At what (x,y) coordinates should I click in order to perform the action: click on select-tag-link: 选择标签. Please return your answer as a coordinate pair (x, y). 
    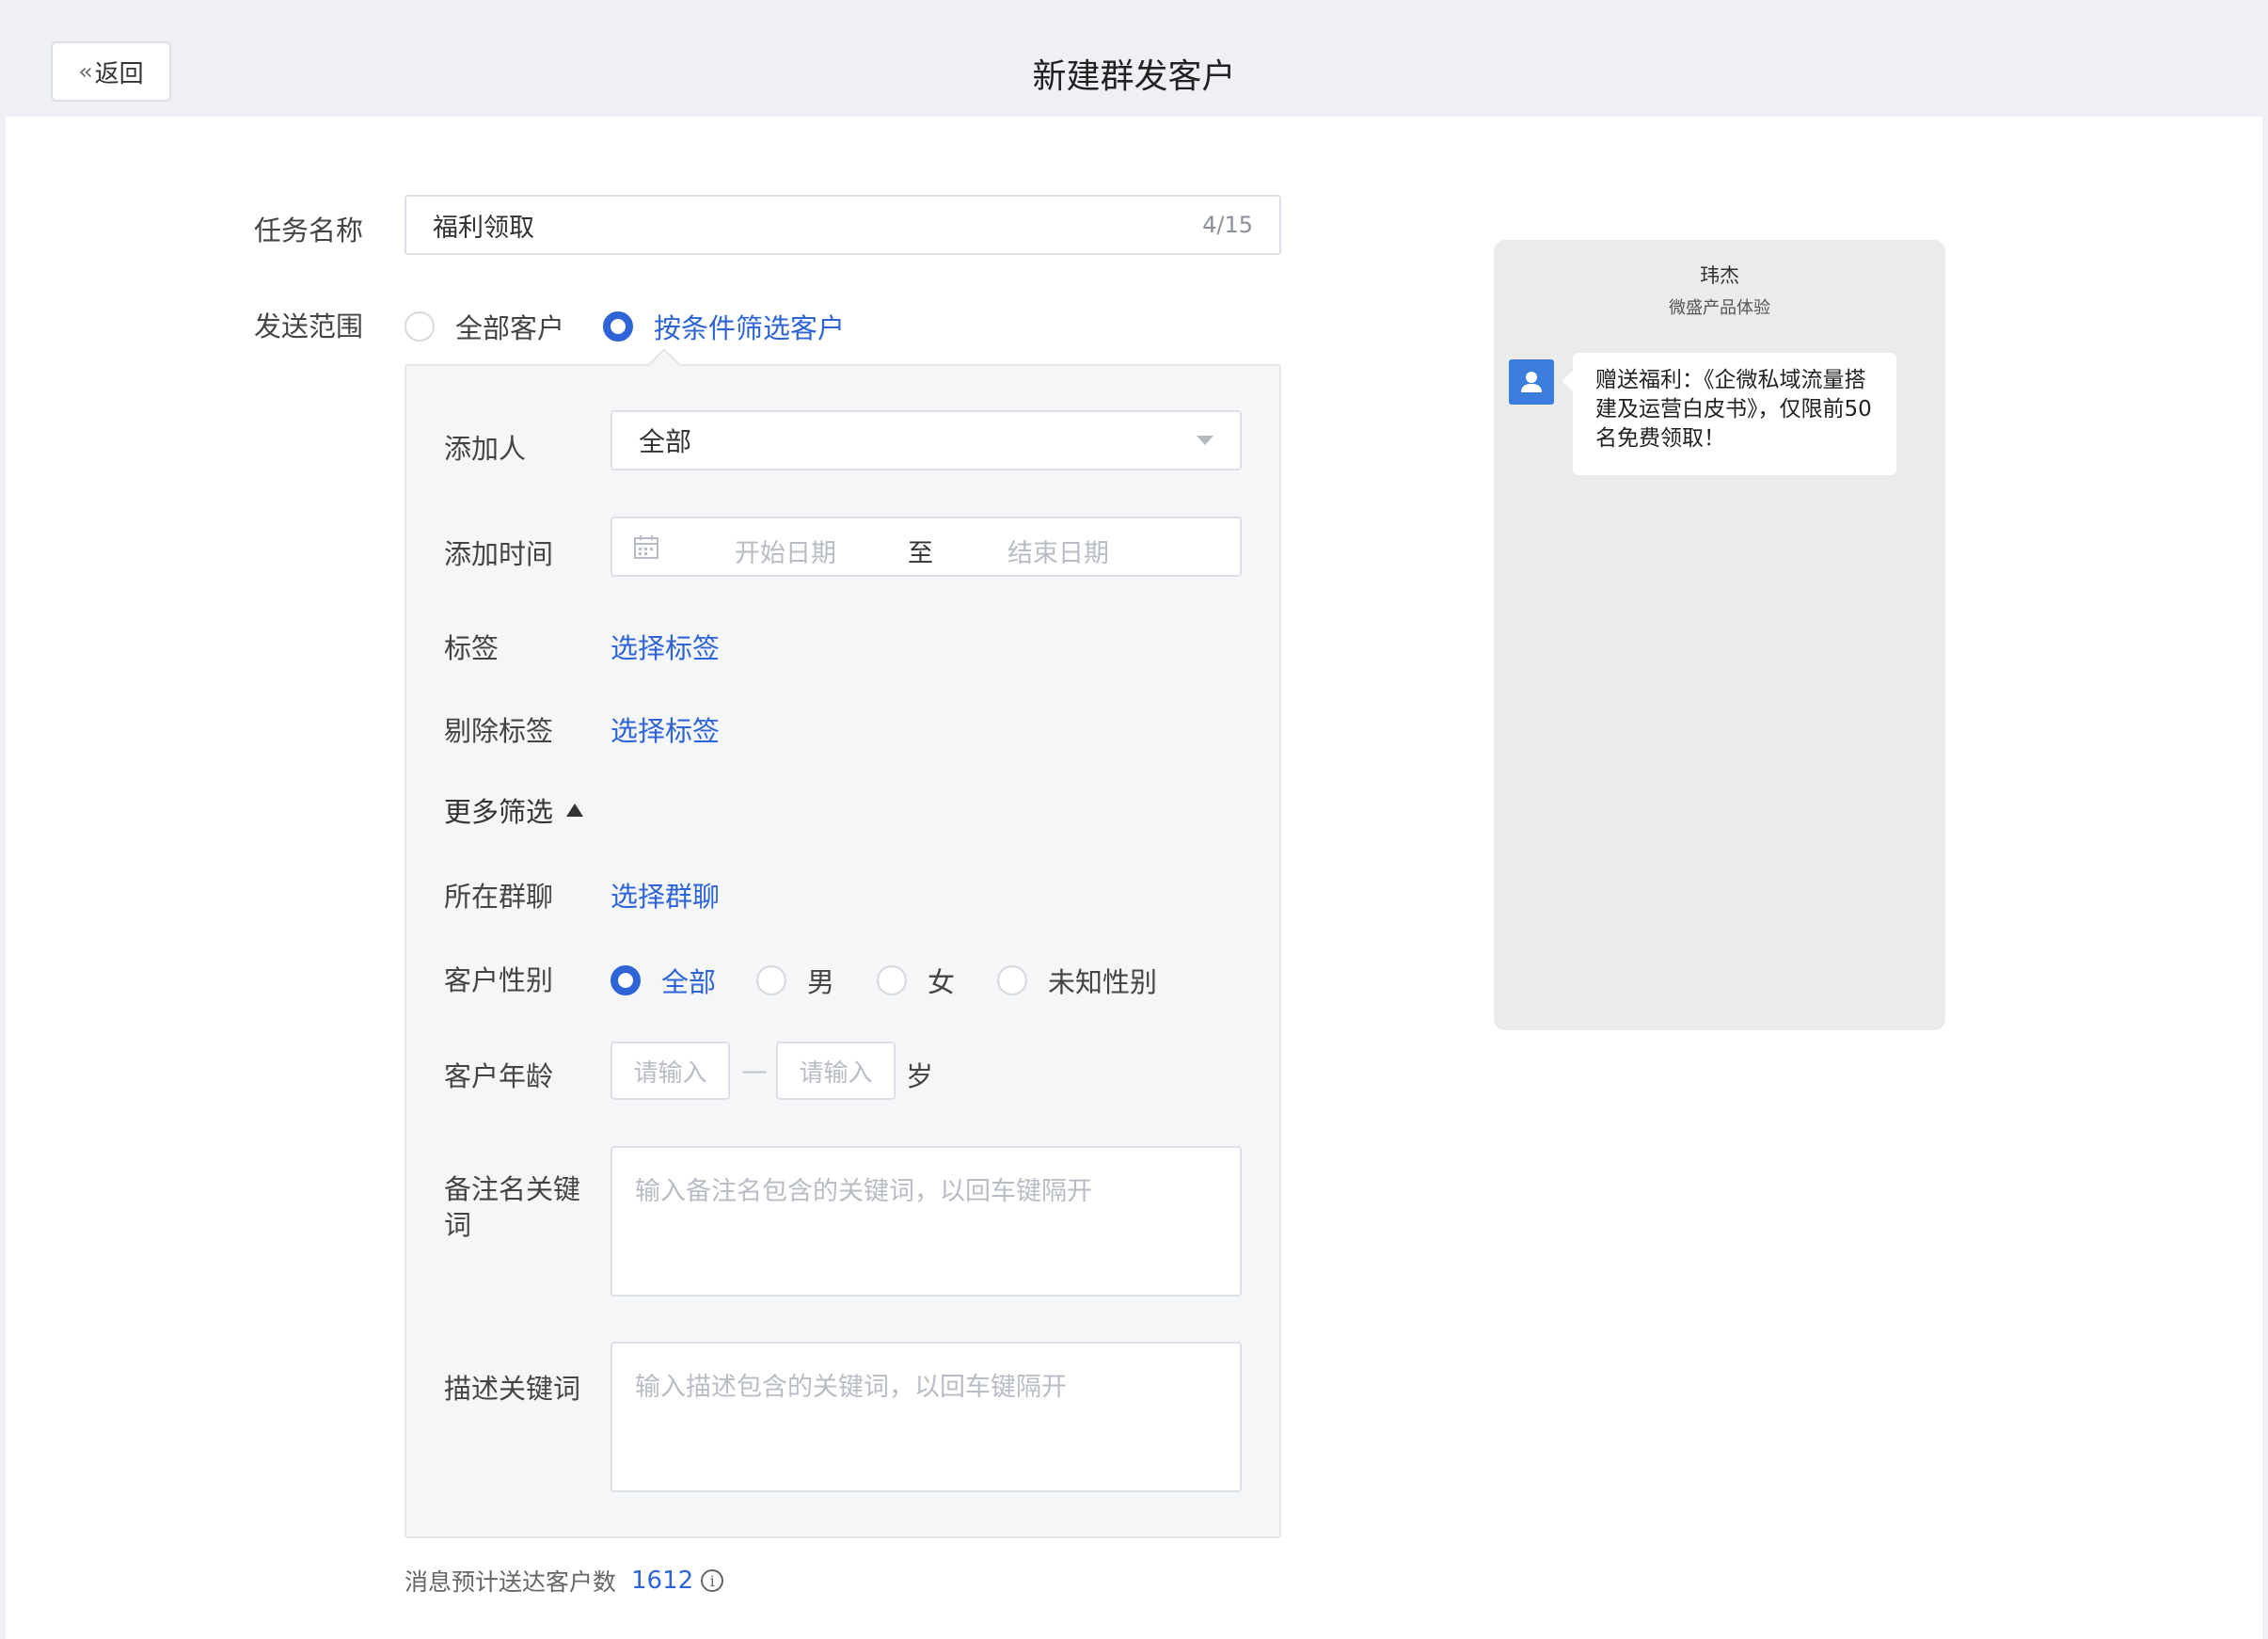
    Looking at the image, I should click on (665, 646).